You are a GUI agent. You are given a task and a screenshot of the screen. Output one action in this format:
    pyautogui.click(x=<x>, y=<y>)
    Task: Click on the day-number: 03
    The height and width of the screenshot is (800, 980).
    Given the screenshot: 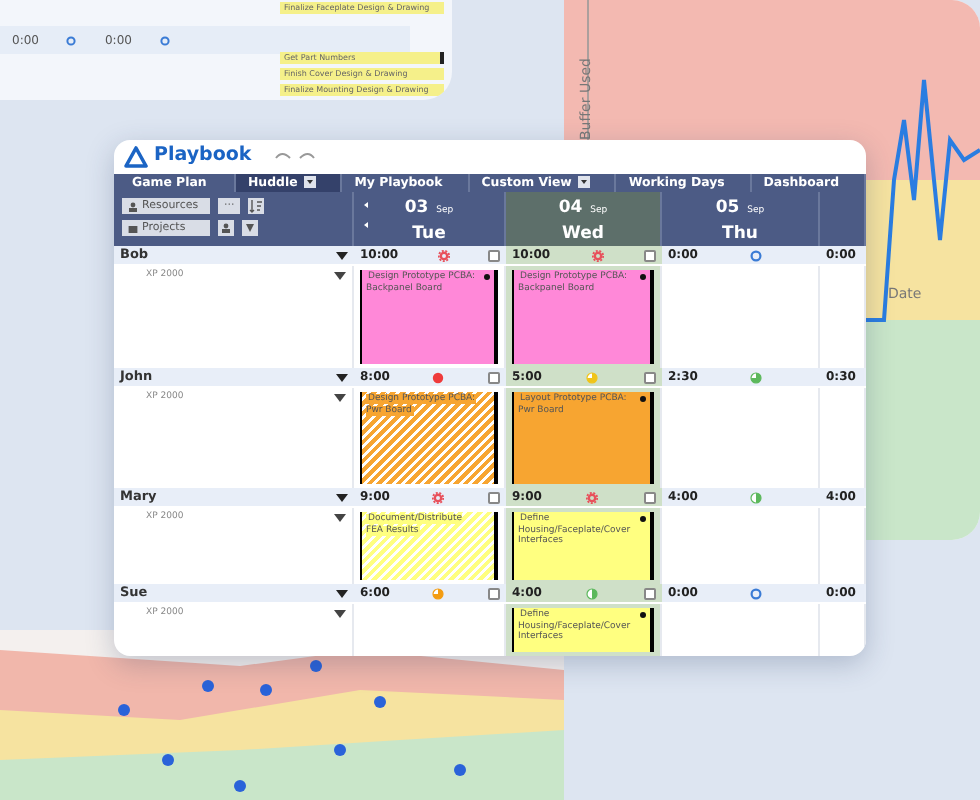 What is the action you would take?
    pyautogui.click(x=416, y=209)
    